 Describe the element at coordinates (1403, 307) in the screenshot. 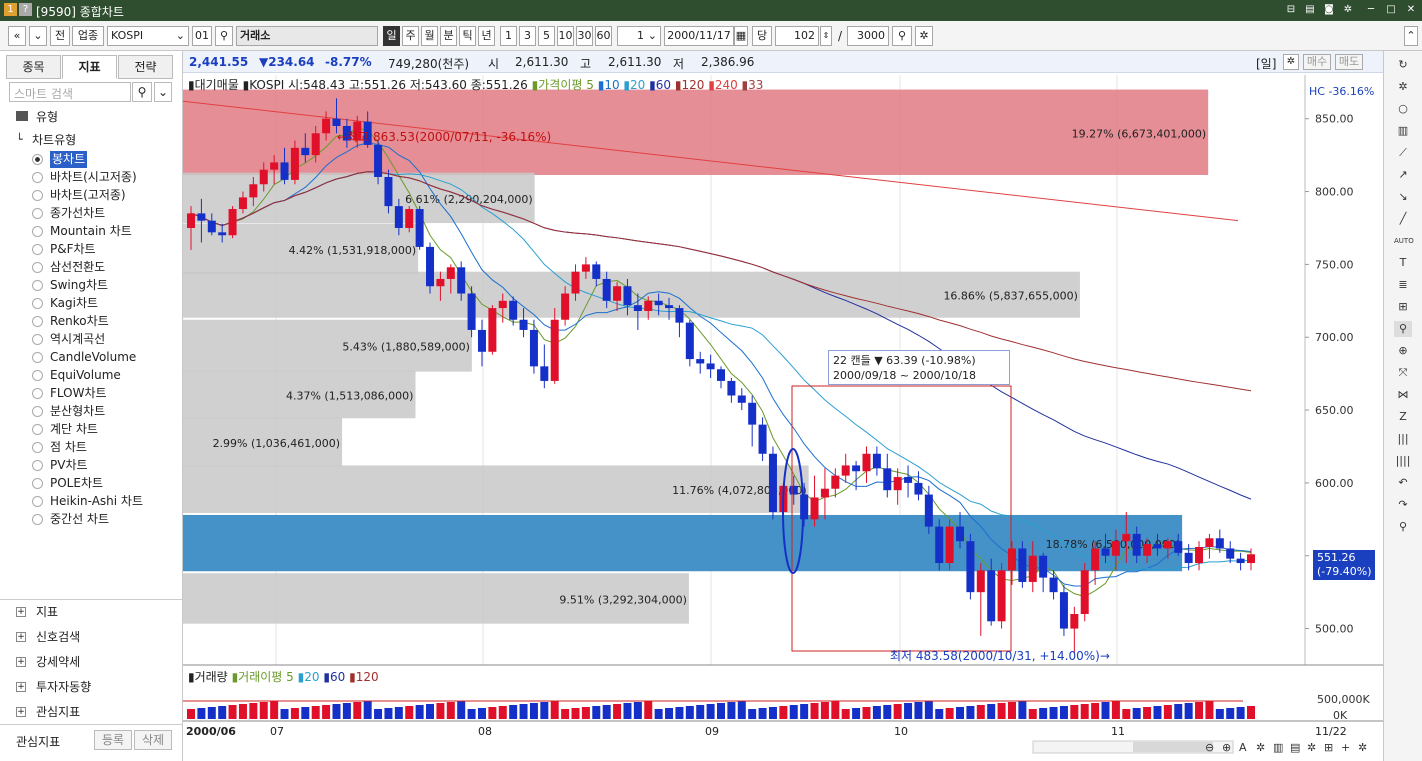

I see `measure-icon: ⊞` at that location.